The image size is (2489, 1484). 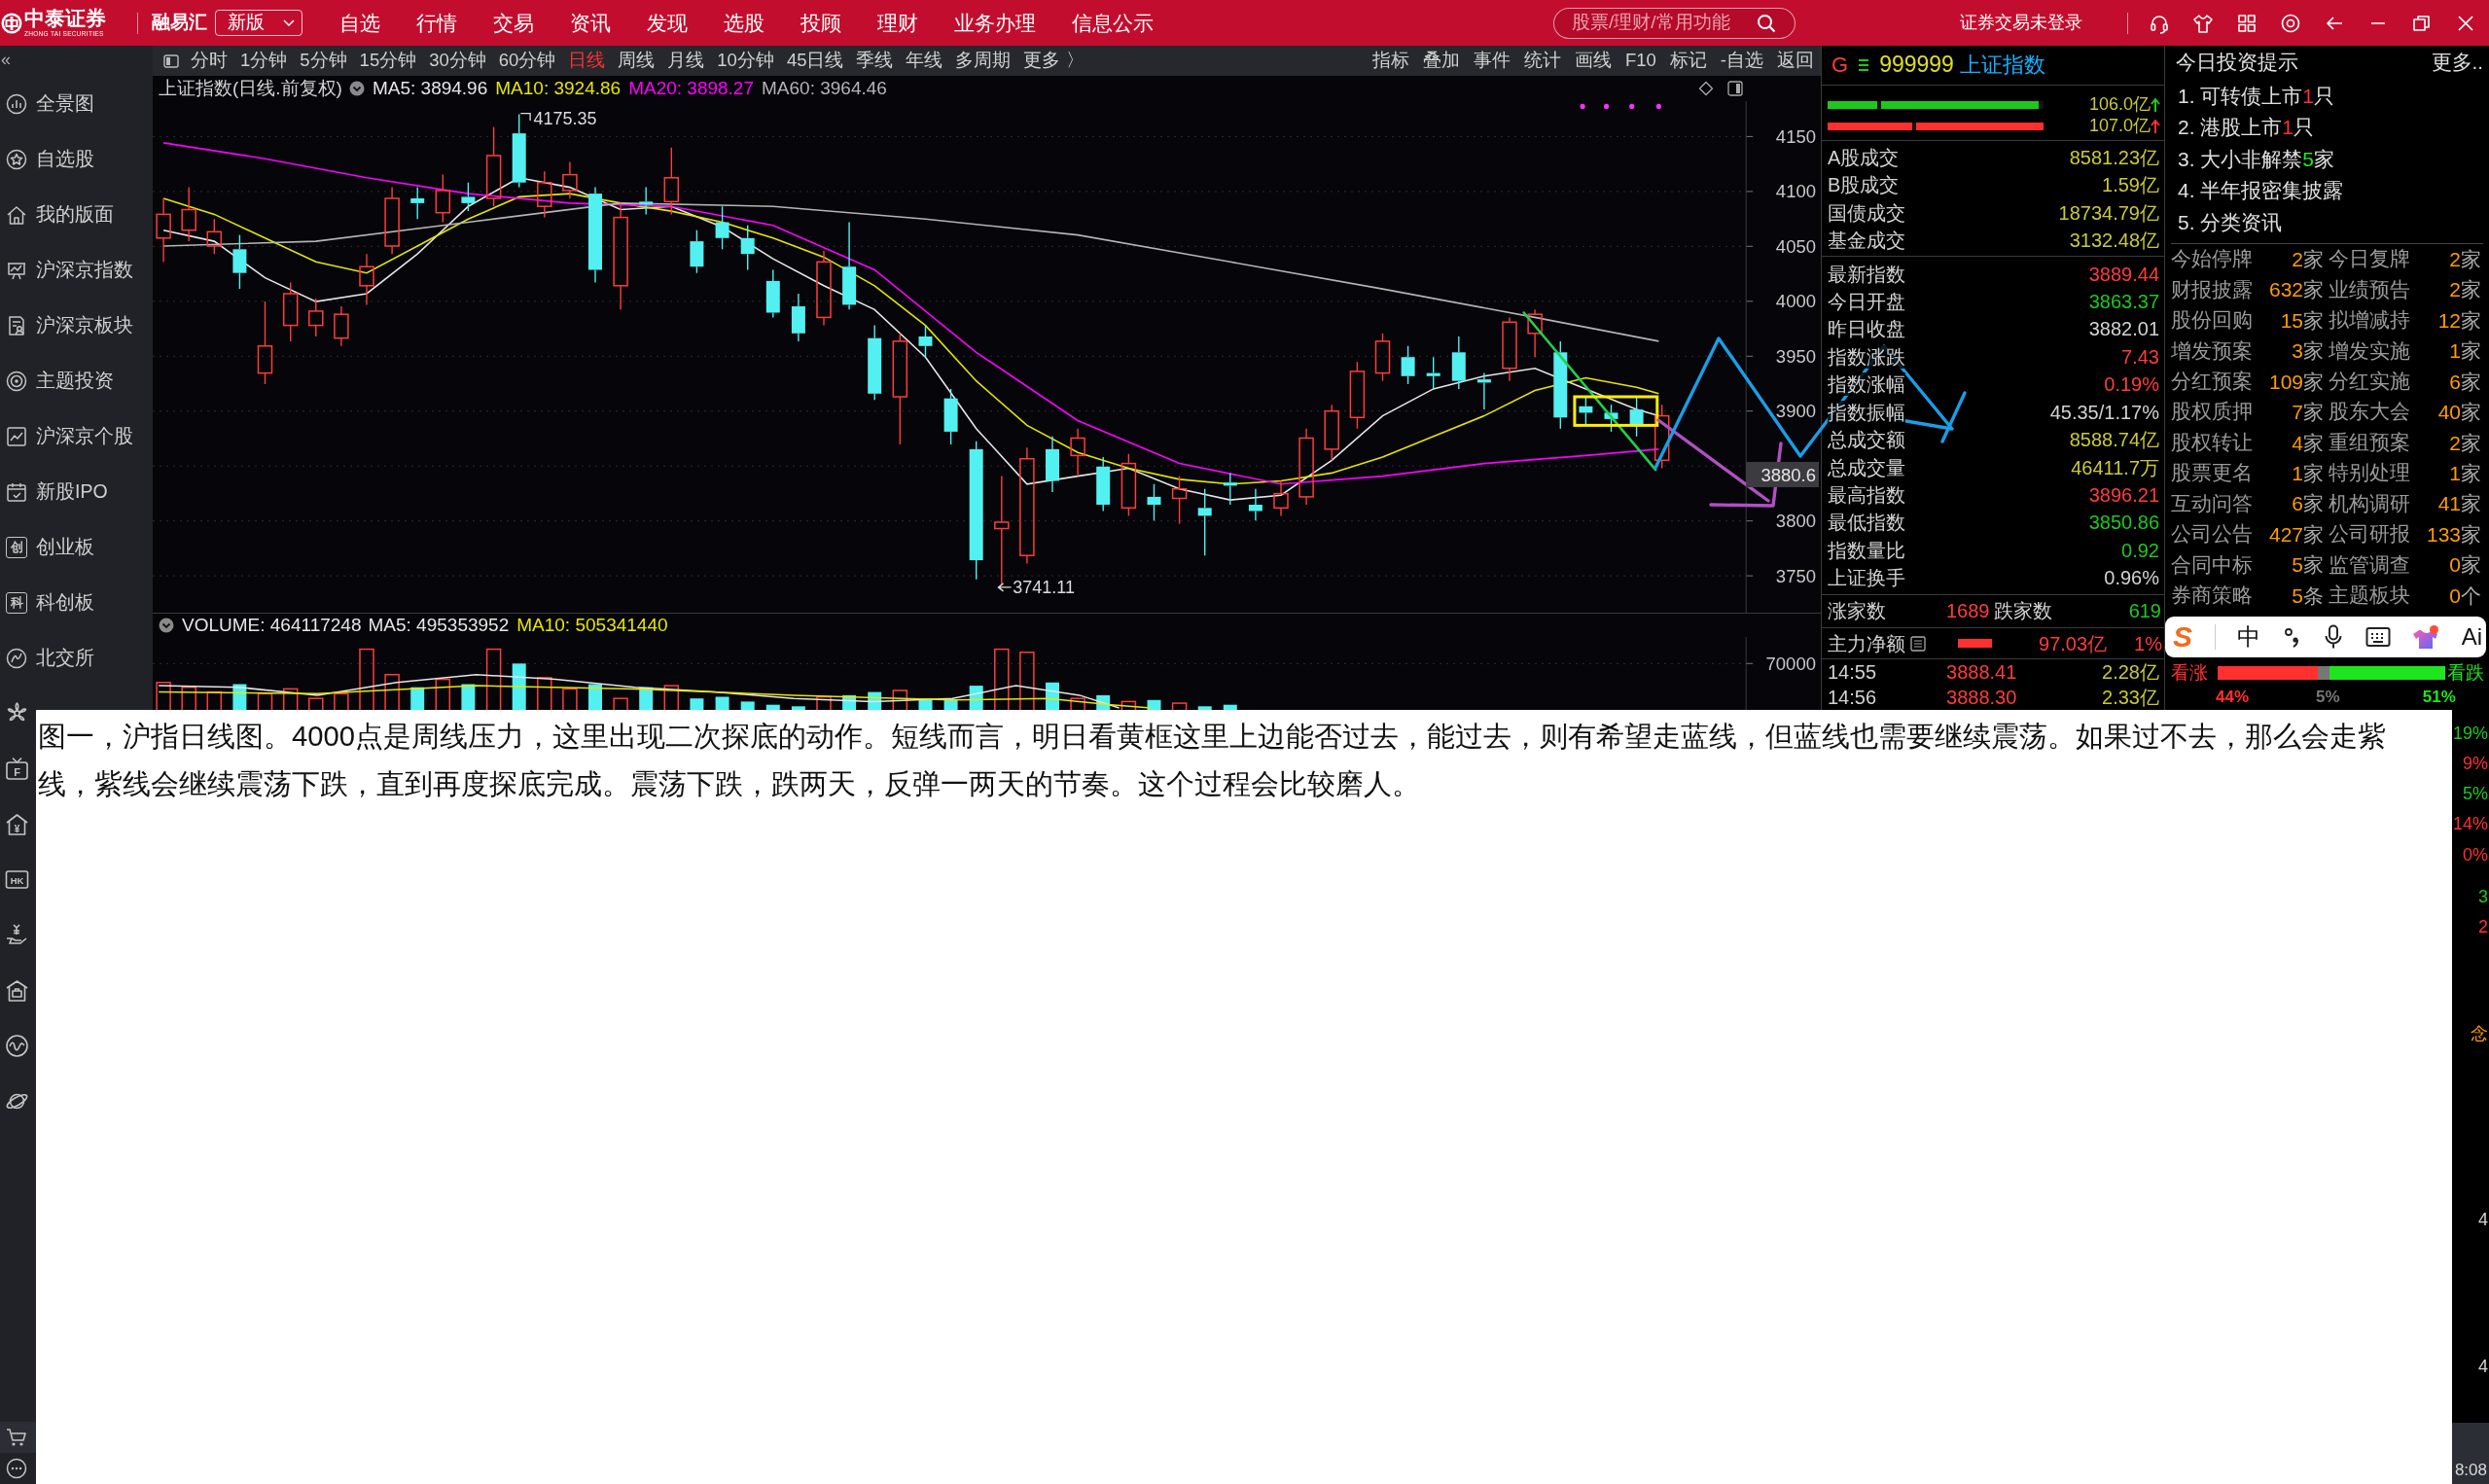 What do you see at coordinates (2369, 259) in the screenshot?
I see `event-label: 今日复牌` at bounding box center [2369, 259].